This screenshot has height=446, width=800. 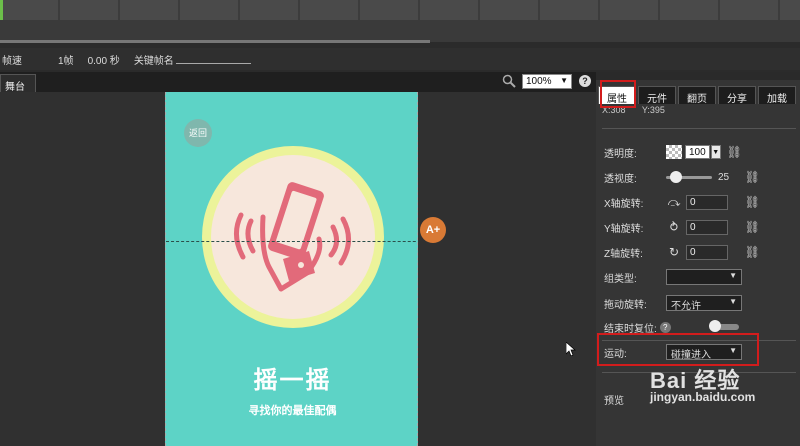 What do you see at coordinates (657, 95) in the screenshot?
I see `tab-components: 元件` at bounding box center [657, 95].